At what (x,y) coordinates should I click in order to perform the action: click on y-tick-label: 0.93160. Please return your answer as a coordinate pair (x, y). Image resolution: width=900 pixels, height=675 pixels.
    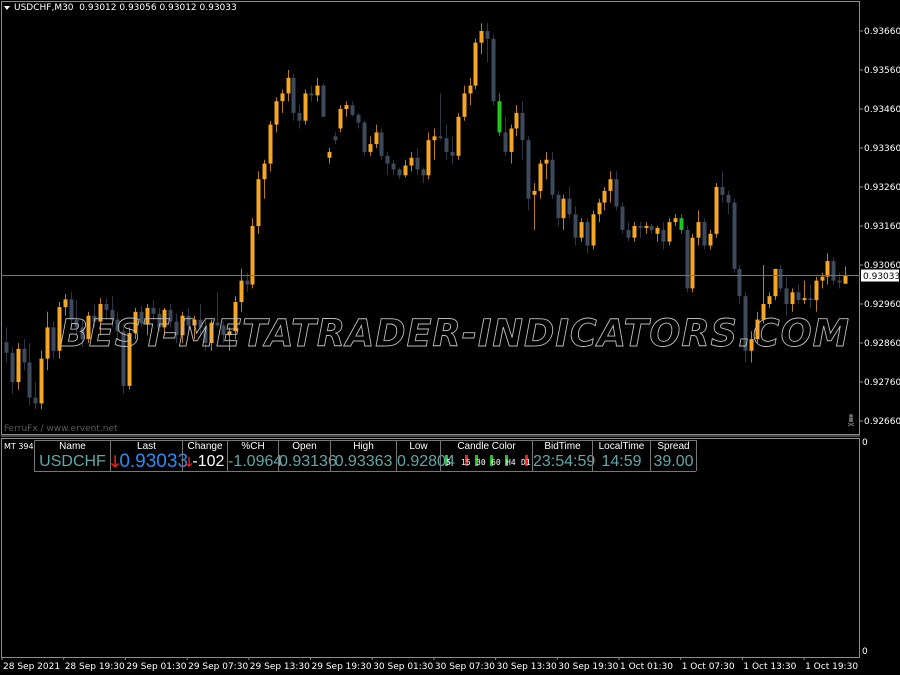
    Looking at the image, I should click on (882, 227).